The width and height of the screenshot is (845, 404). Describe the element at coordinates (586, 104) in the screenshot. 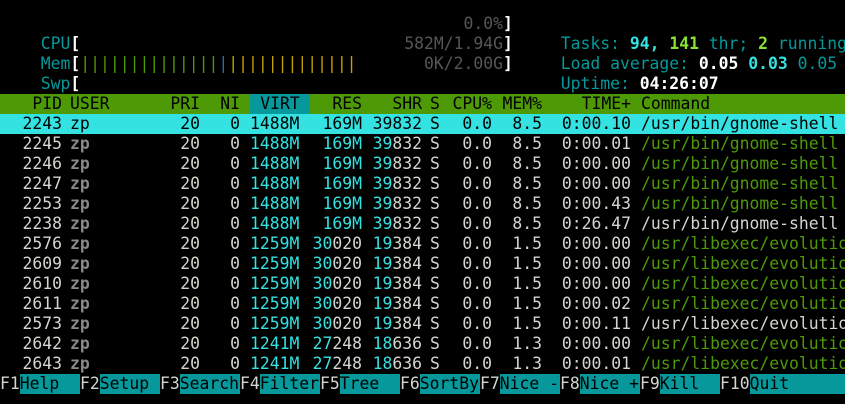

I see `header-col-time: TIME+` at that location.